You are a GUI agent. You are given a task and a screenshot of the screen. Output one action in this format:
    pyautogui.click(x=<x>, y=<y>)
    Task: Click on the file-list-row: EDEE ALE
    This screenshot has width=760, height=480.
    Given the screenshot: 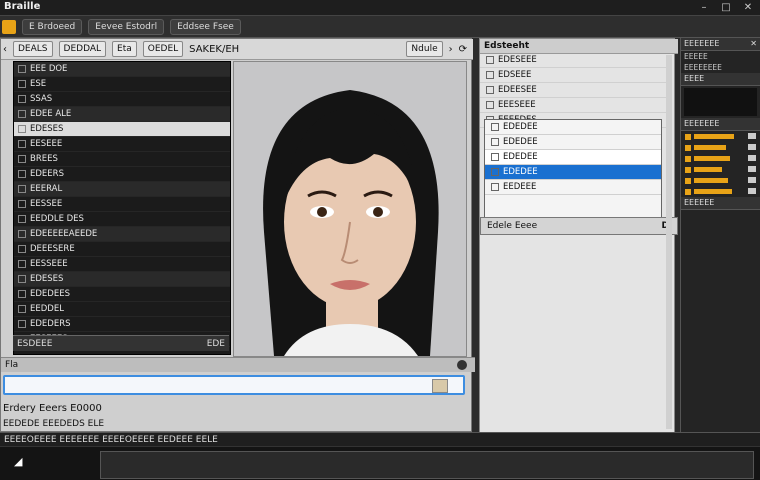 What is the action you would take?
    pyautogui.click(x=122, y=114)
    